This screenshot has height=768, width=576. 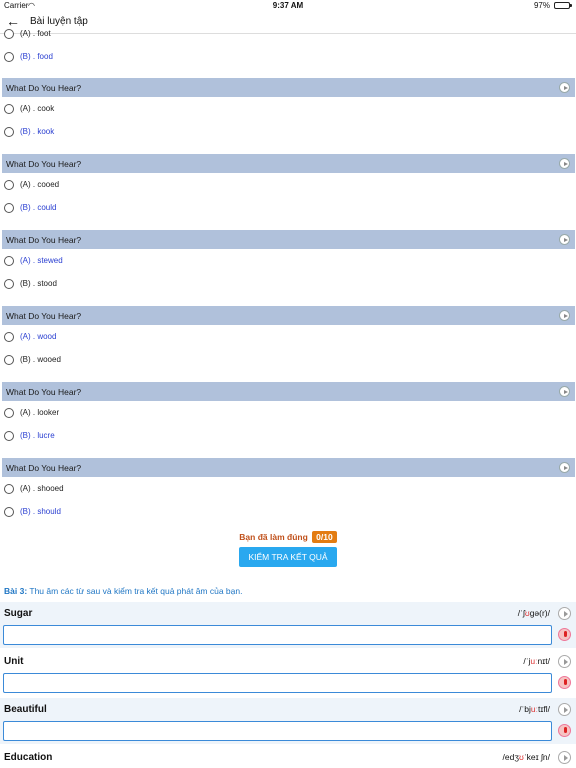 What do you see at coordinates (525, 709) in the screenshot?
I see `ipa-part: /ˈbj` at bounding box center [525, 709].